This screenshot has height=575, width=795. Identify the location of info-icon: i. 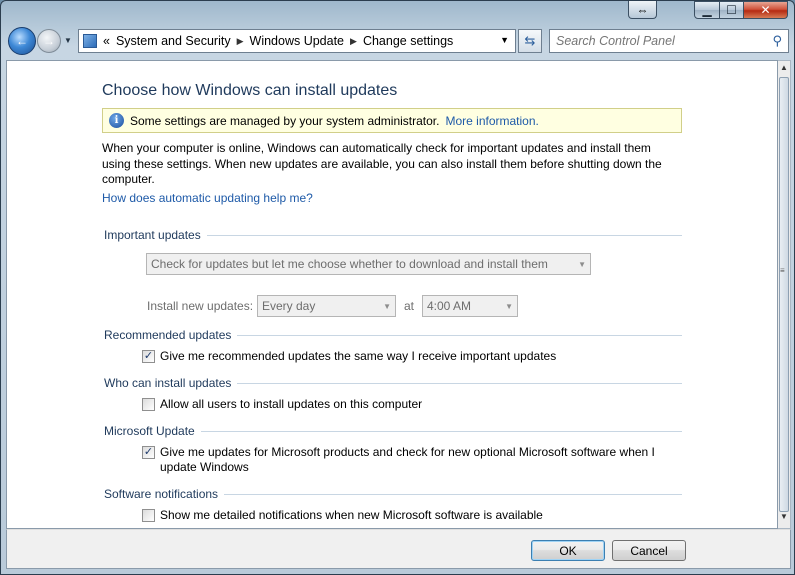
(116, 120).